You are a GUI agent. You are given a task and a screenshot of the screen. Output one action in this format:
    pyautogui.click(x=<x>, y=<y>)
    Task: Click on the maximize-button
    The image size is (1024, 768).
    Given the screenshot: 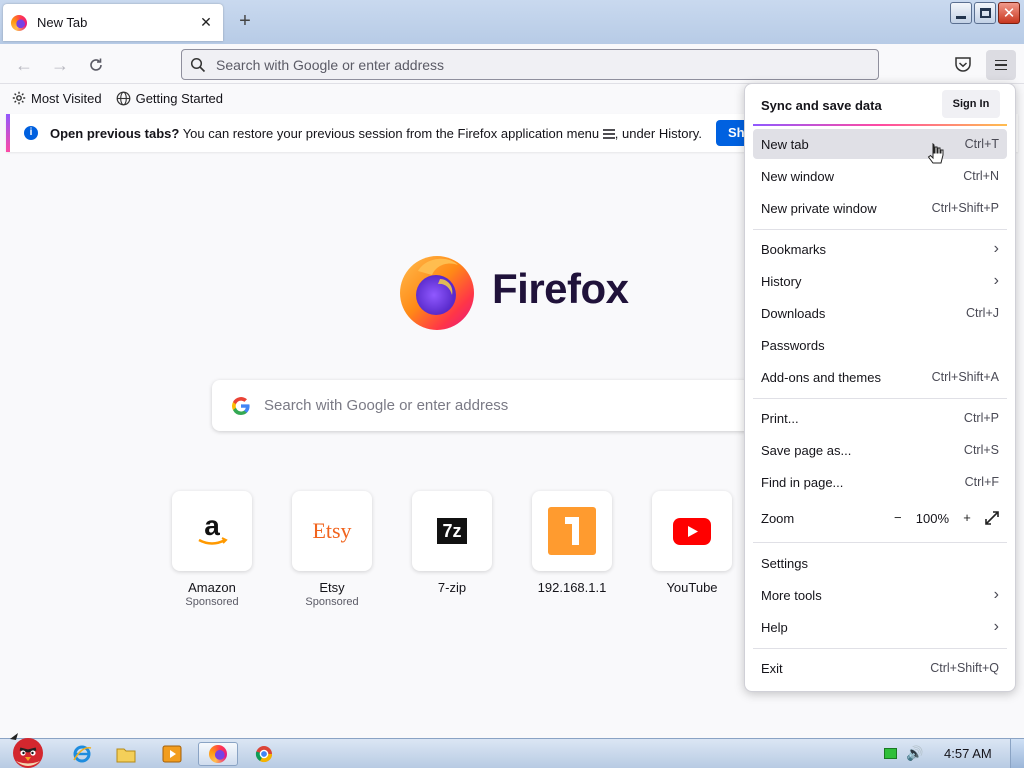 What is the action you would take?
    pyautogui.click(x=985, y=13)
    